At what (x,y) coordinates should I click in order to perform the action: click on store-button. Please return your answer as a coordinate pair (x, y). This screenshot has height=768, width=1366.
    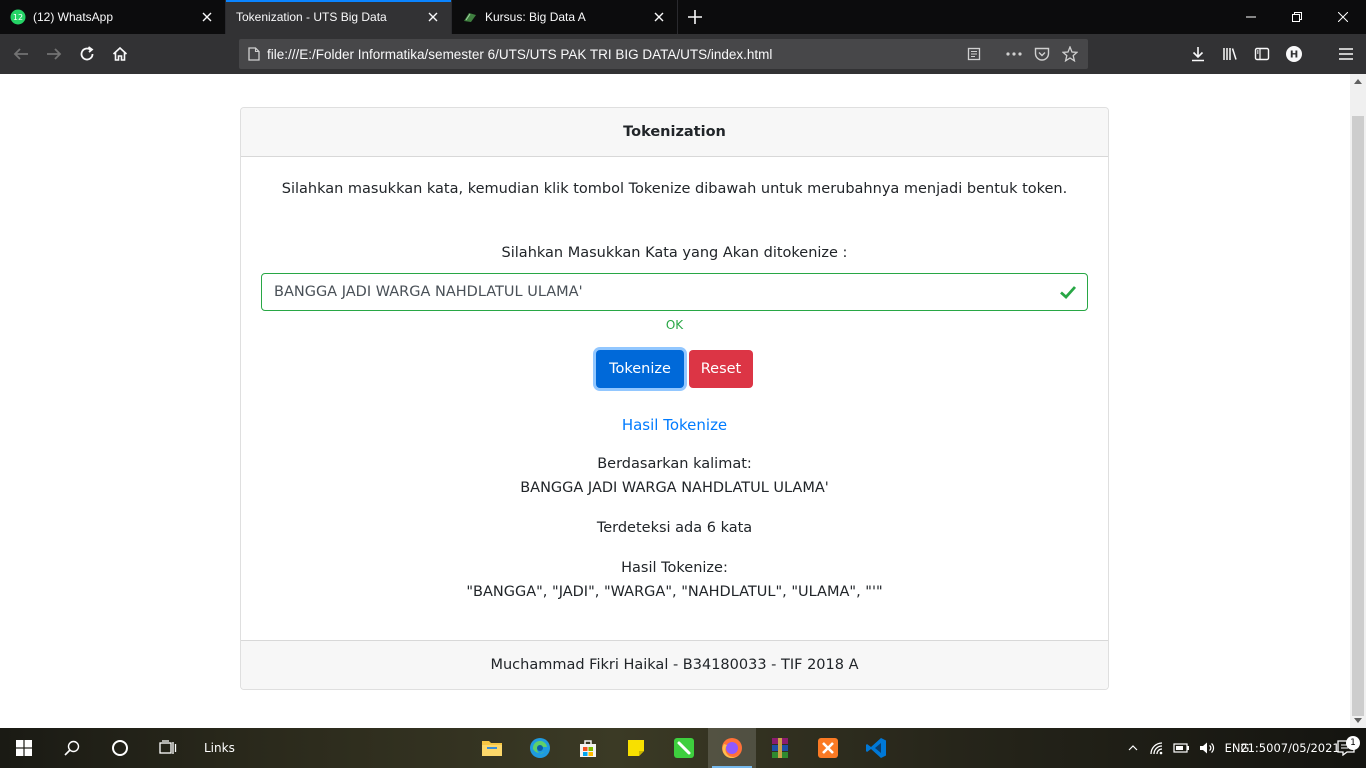
    Looking at the image, I should click on (588, 748).